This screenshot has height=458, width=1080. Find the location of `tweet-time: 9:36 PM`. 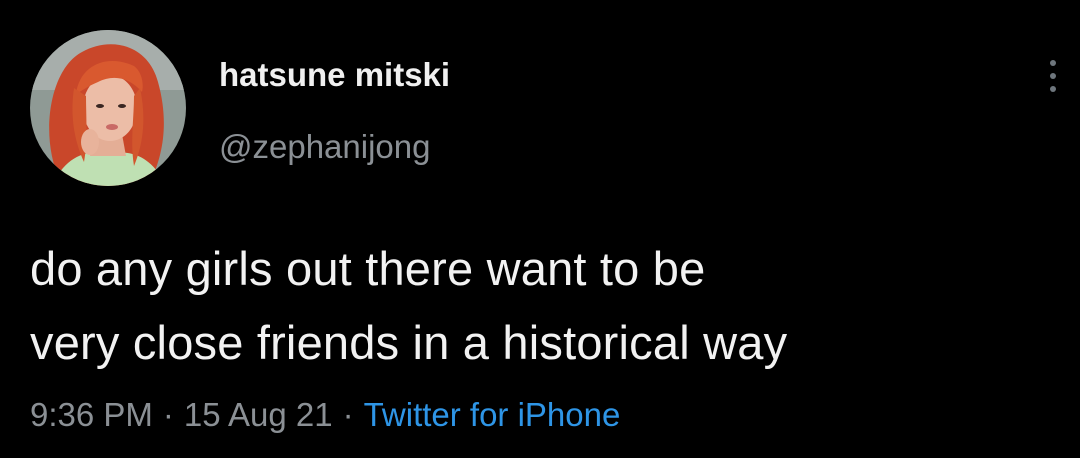

tweet-time: 9:36 PM is located at coordinates (91, 414).